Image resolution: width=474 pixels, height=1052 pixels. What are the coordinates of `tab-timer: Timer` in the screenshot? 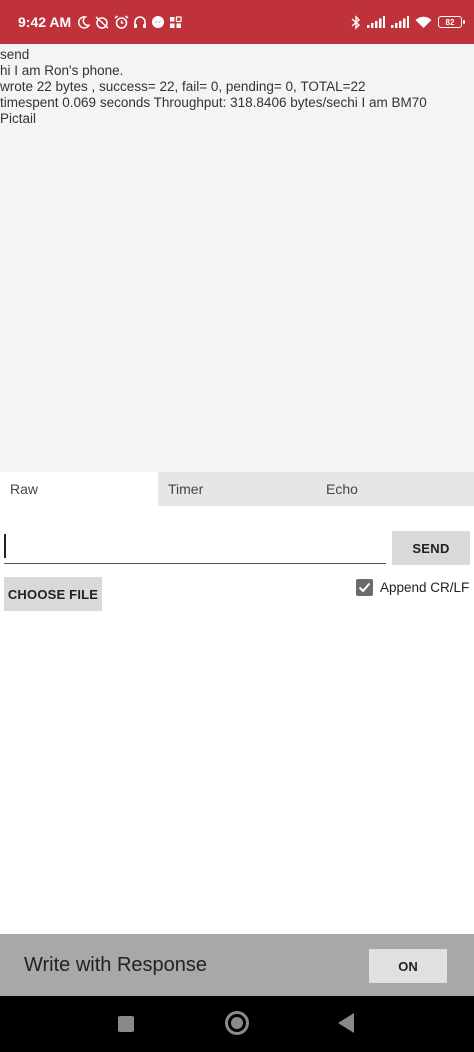 It's located at (237, 489).